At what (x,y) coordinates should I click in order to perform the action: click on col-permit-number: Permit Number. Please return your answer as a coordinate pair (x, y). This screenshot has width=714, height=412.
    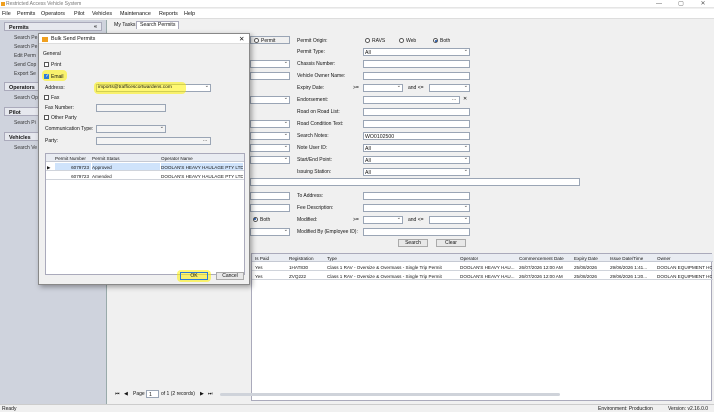
    Looking at the image, I should click on (70, 158).